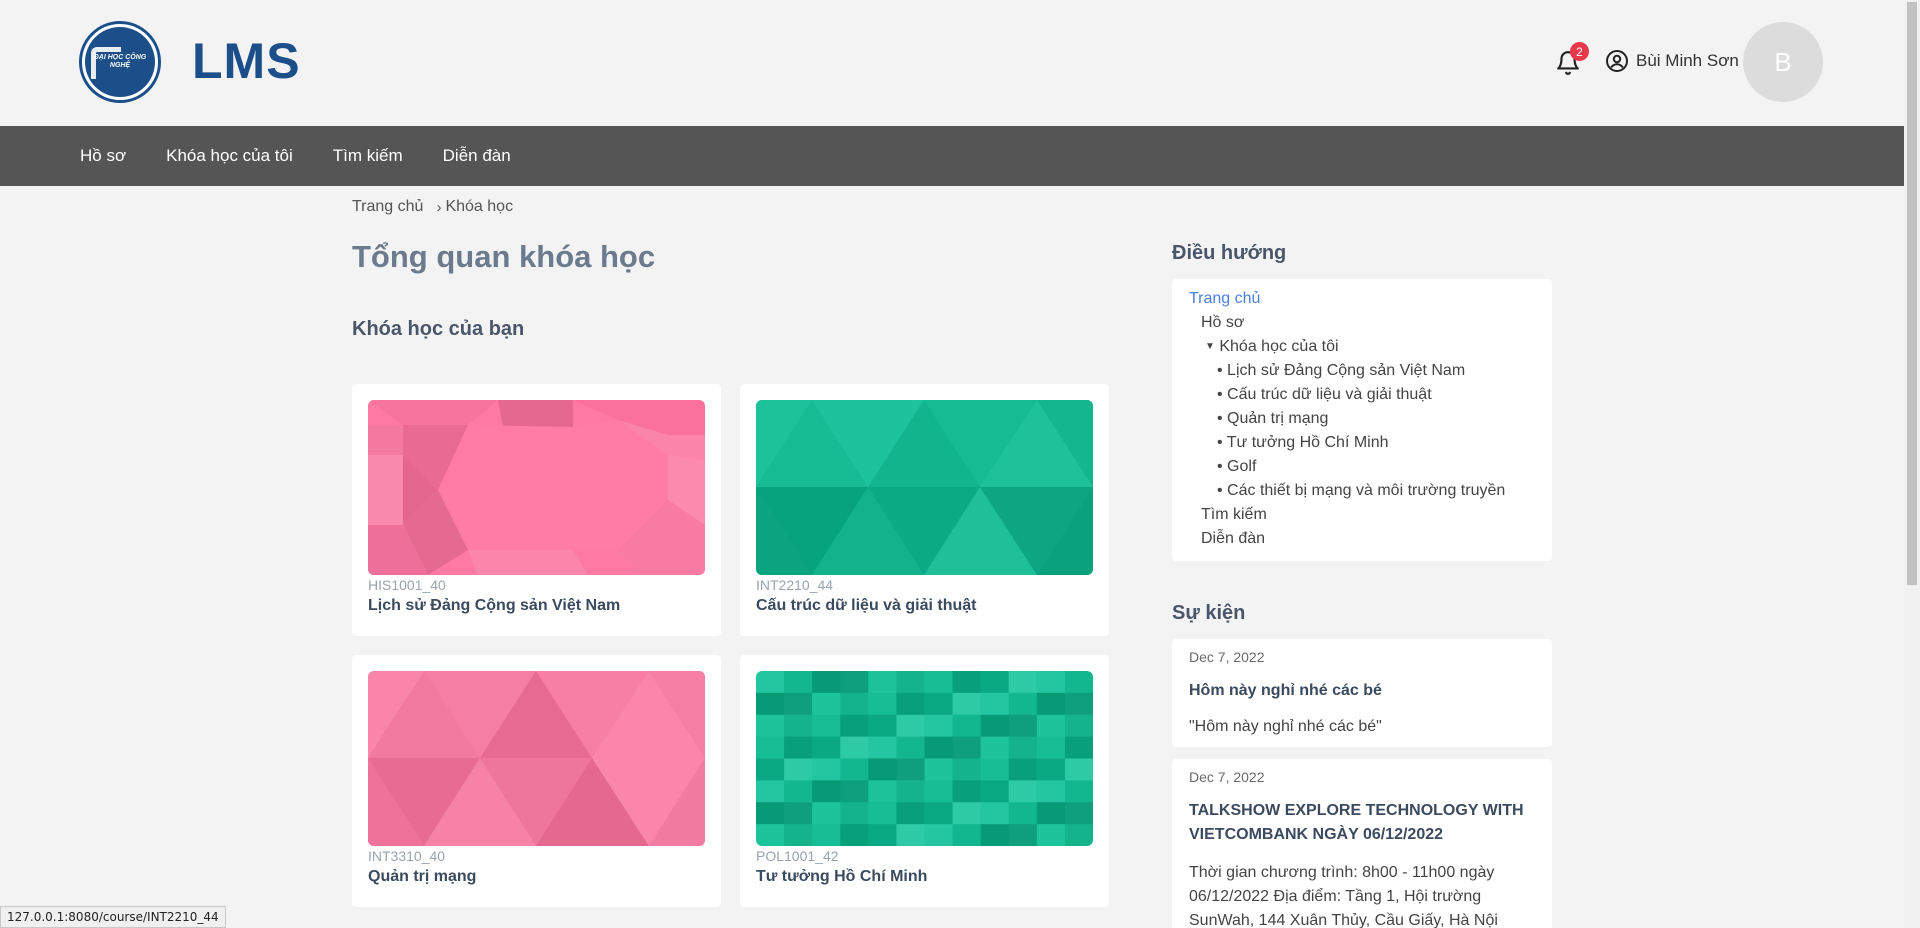 This screenshot has height=928, width=1920. What do you see at coordinates (1329, 394) in the screenshot?
I see `nav-tree-course-label: Cấu trúc dữ liệu và giải thuật` at bounding box center [1329, 394].